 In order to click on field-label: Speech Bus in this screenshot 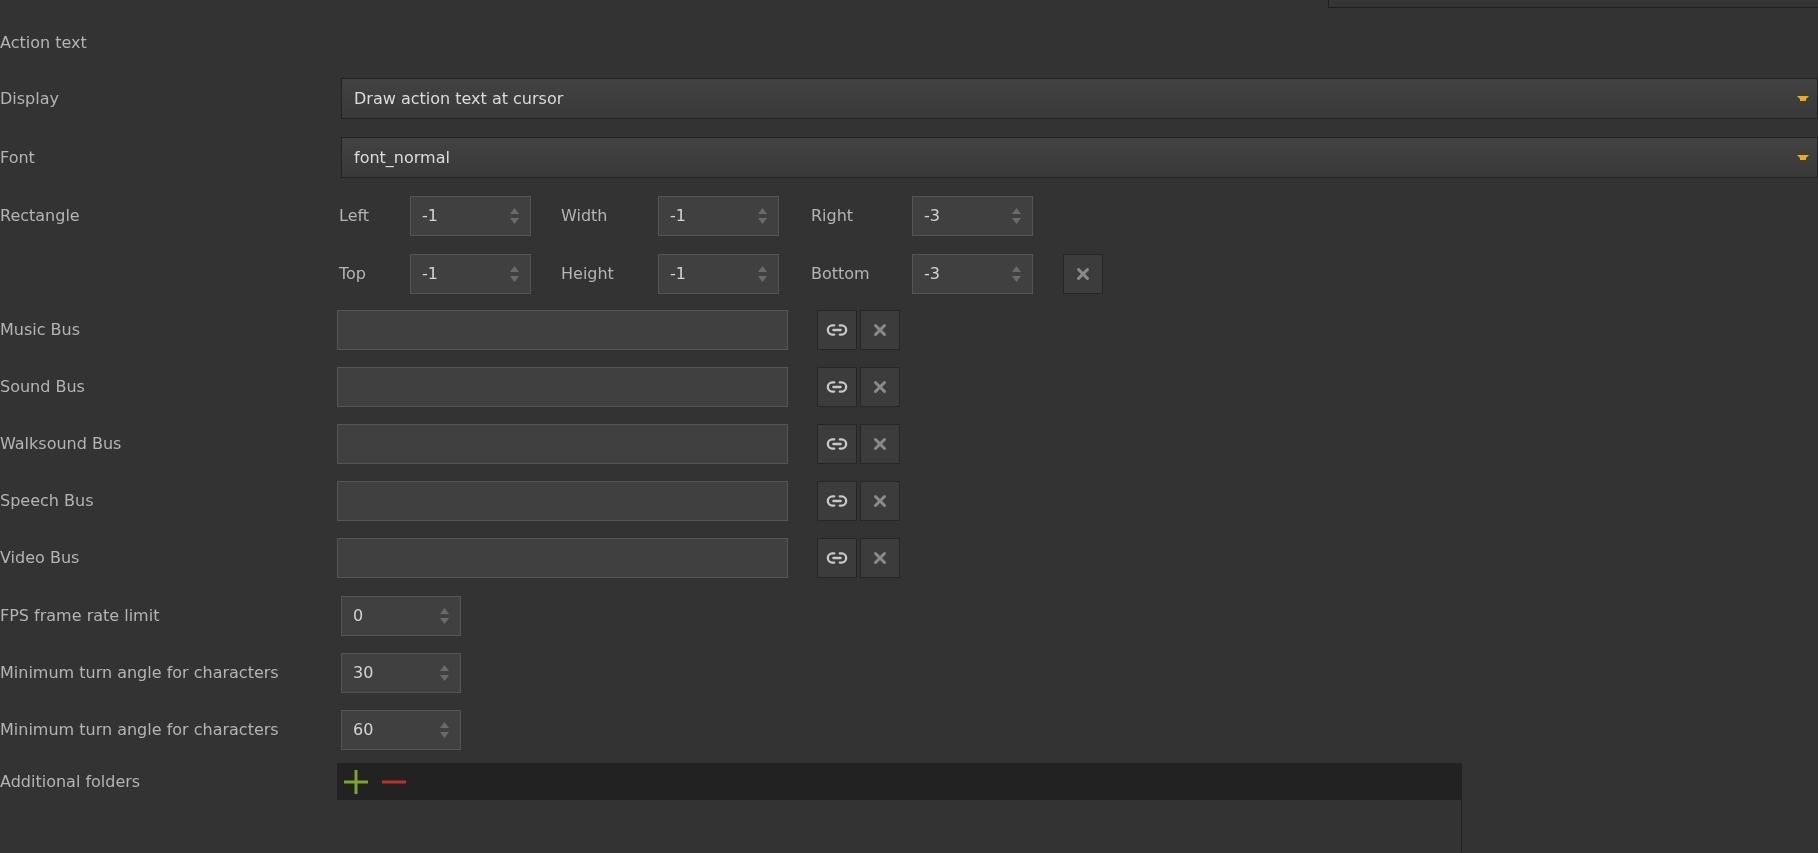, I will do `click(47, 501)`.